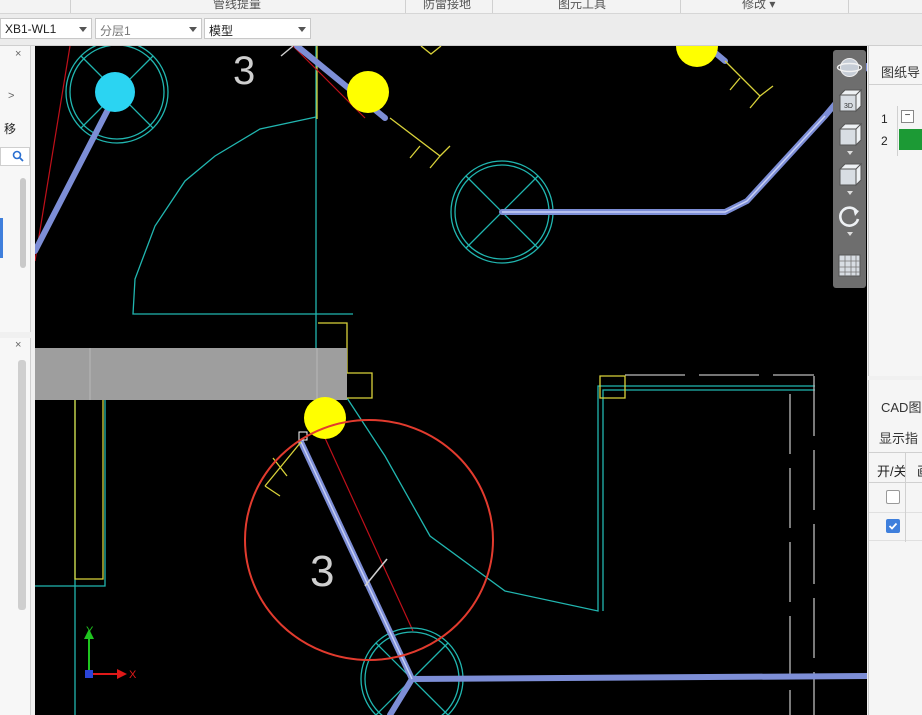 This screenshot has width=922, height=715. Describe the element at coordinates (53, 154) in the screenshot. I see `red-line-left` at that location.